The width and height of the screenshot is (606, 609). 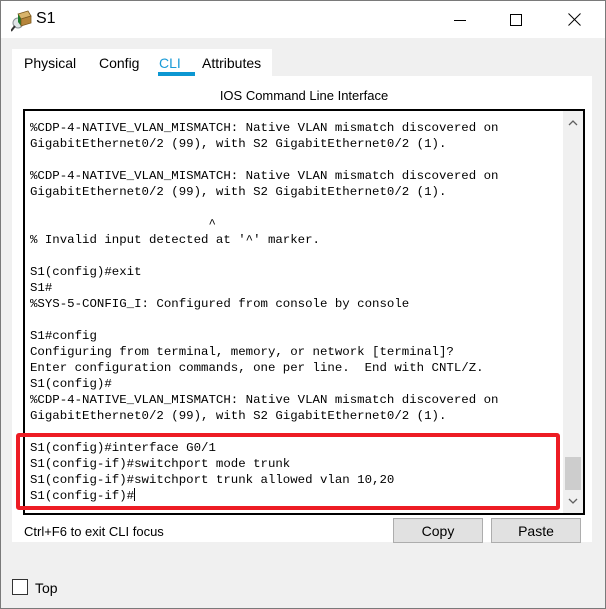 What do you see at coordinates (175, 240) in the screenshot?
I see `terminal-line: % Invalid input detected at '^' marker.` at bounding box center [175, 240].